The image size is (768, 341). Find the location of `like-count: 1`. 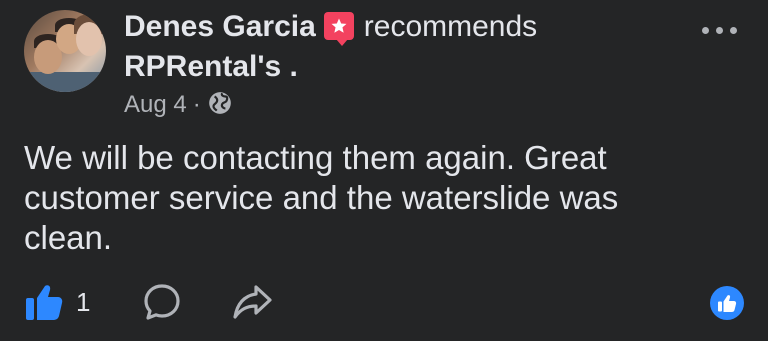

like-count: 1 is located at coordinates (83, 302).